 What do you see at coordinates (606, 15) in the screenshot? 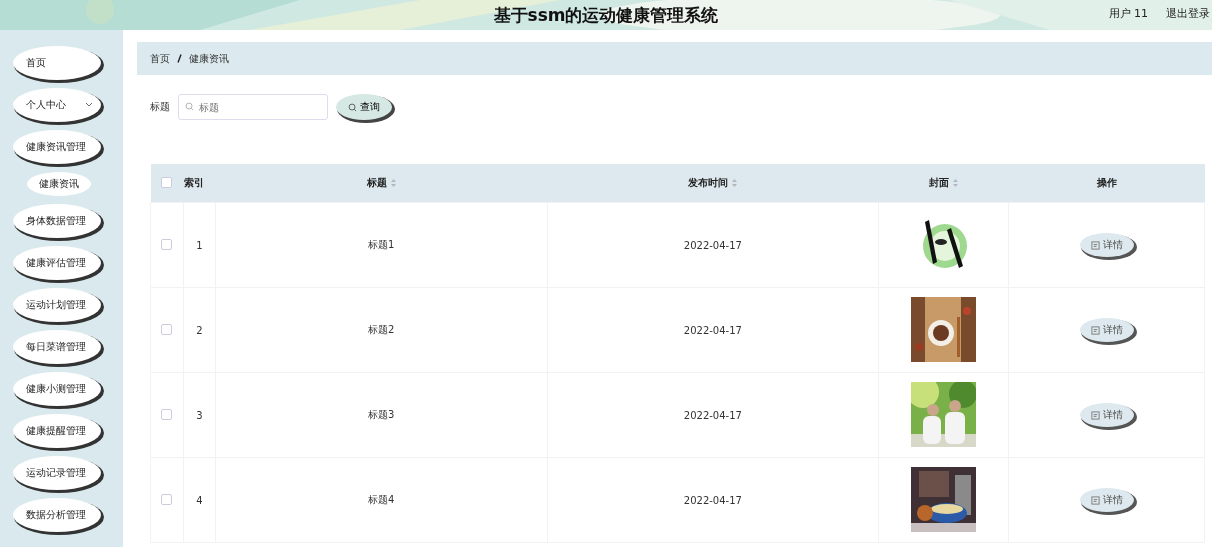
I see `app-title: 基于ssm的运动健康管理系统` at bounding box center [606, 15].